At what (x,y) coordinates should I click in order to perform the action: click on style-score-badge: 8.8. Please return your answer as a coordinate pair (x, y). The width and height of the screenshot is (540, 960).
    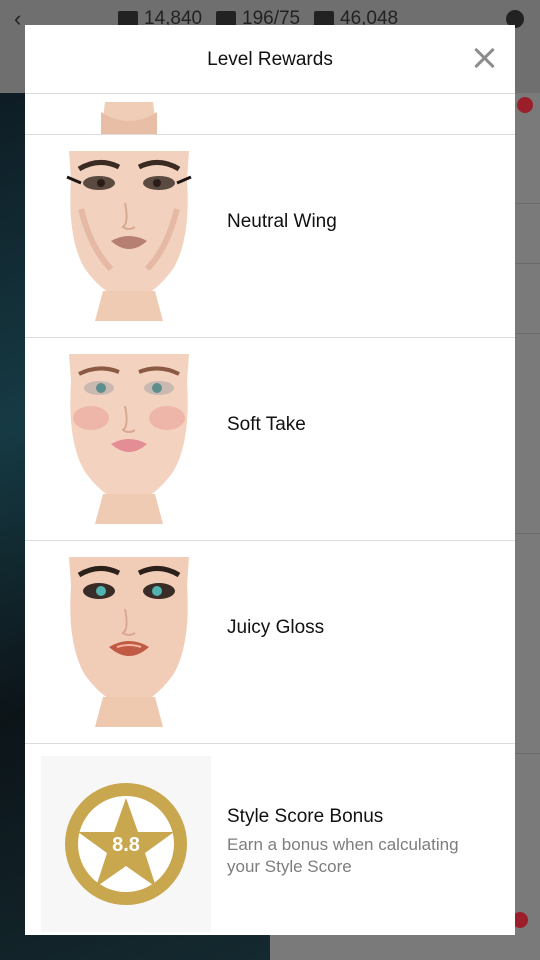
    Looking at the image, I should click on (126, 844).